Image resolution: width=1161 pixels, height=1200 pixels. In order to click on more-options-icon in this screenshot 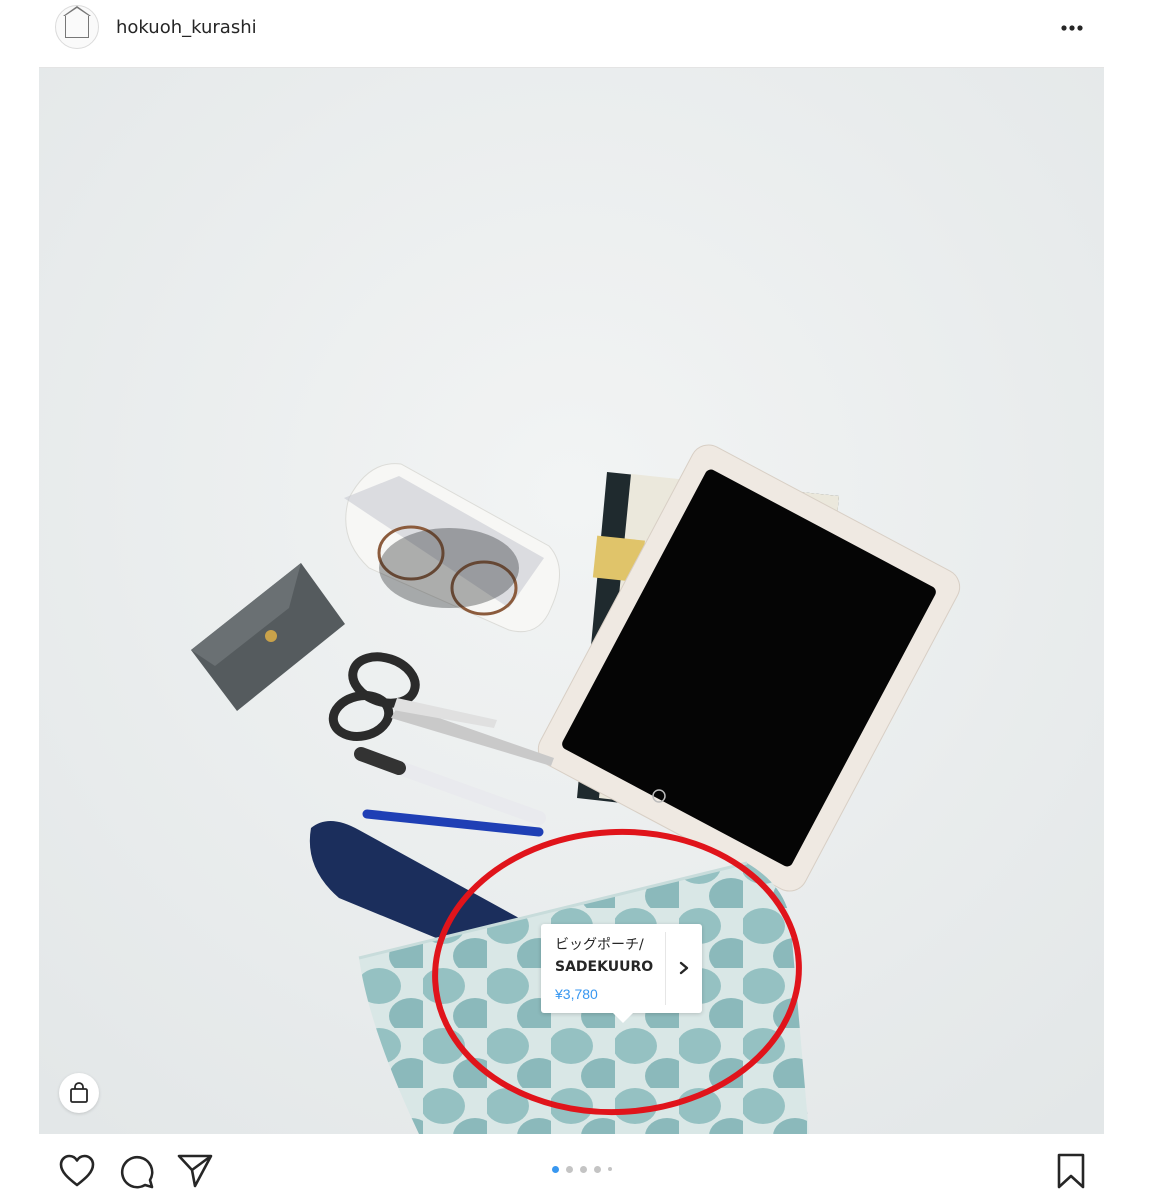, I will do `click(1072, 28)`.